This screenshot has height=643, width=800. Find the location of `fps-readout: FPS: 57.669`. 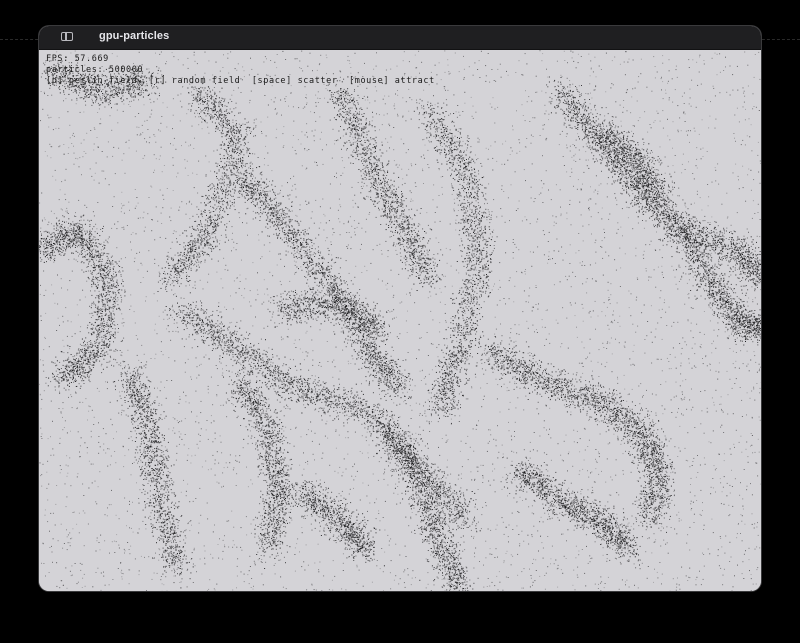

fps-readout: FPS: 57.669 is located at coordinates (240, 59).